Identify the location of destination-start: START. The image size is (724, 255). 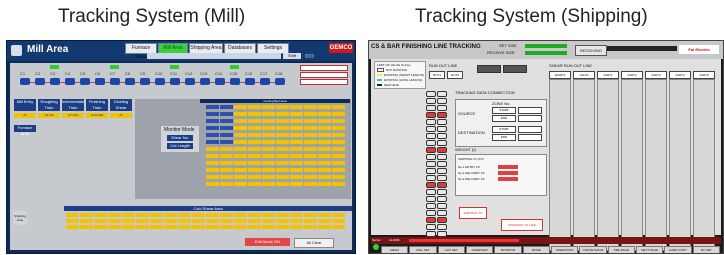
(504, 129).